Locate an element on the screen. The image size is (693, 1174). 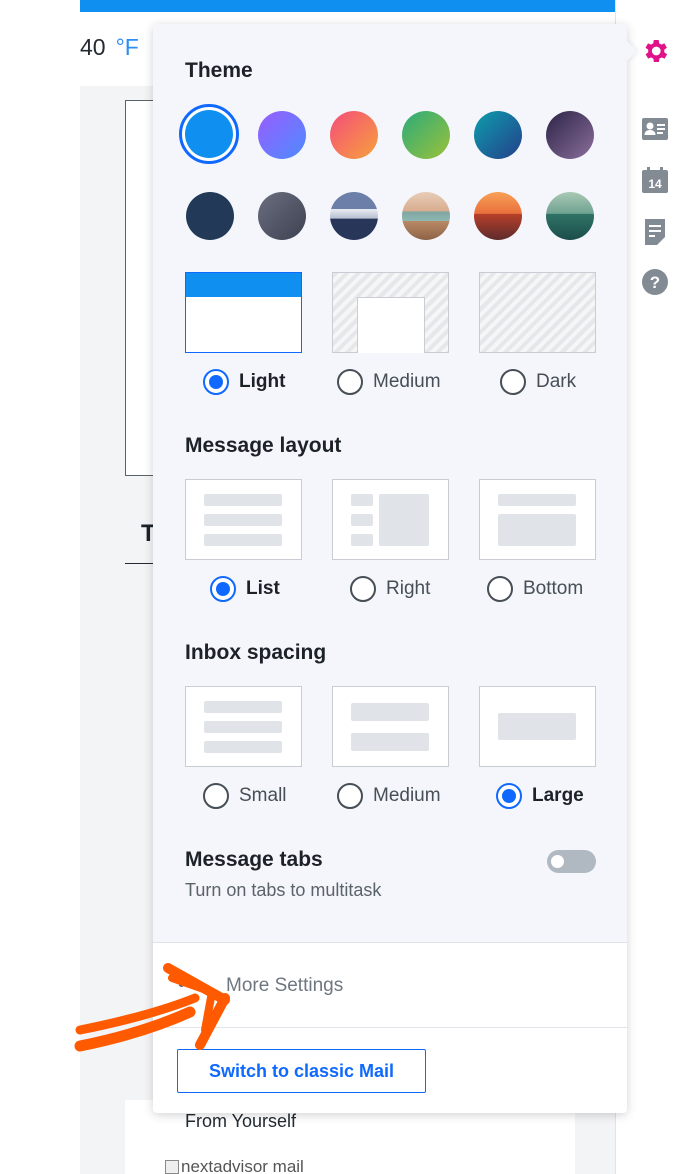
theme-swatch-green is located at coordinates (426, 135).